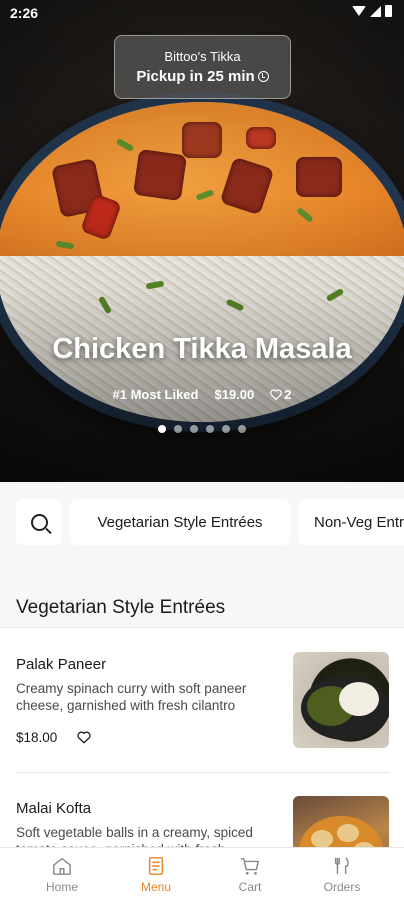 The width and height of the screenshot is (404, 900). Describe the element at coordinates (202, 429) in the screenshot. I see `carousel-indicator` at that location.